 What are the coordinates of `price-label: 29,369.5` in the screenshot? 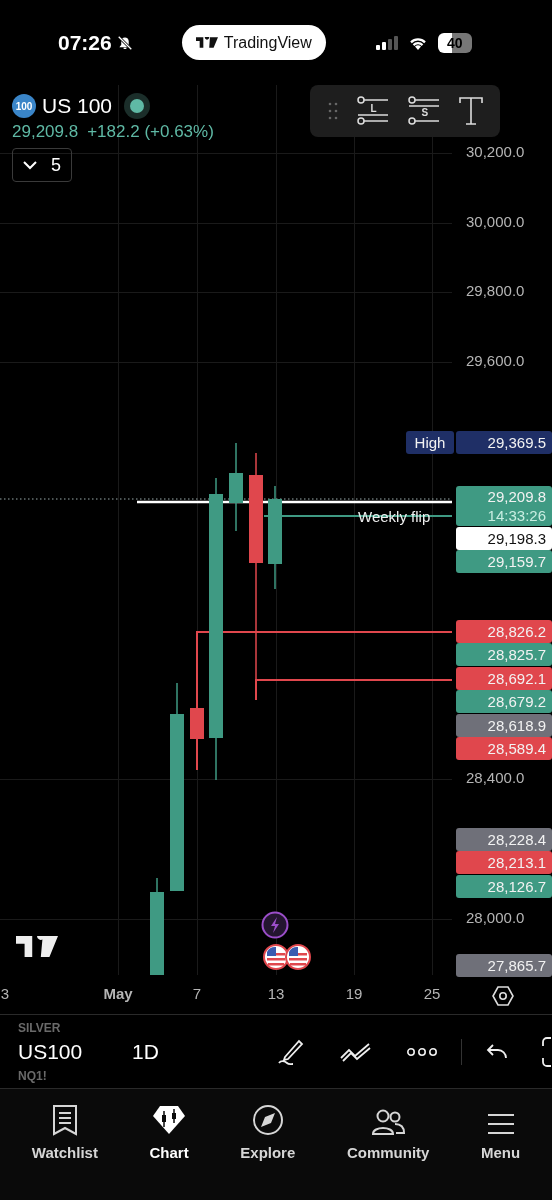 It's located at (504, 442).